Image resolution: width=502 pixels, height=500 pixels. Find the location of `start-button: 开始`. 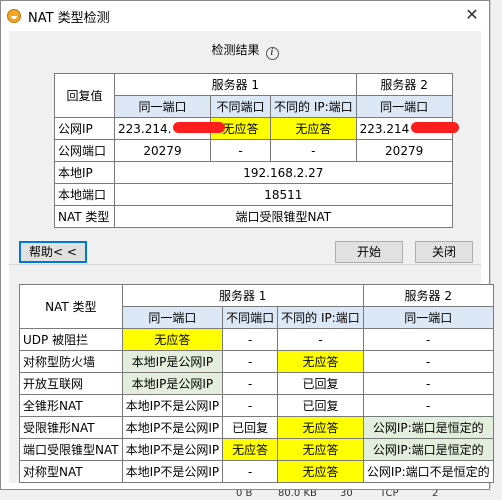

start-button: 开始 is located at coordinates (369, 252).